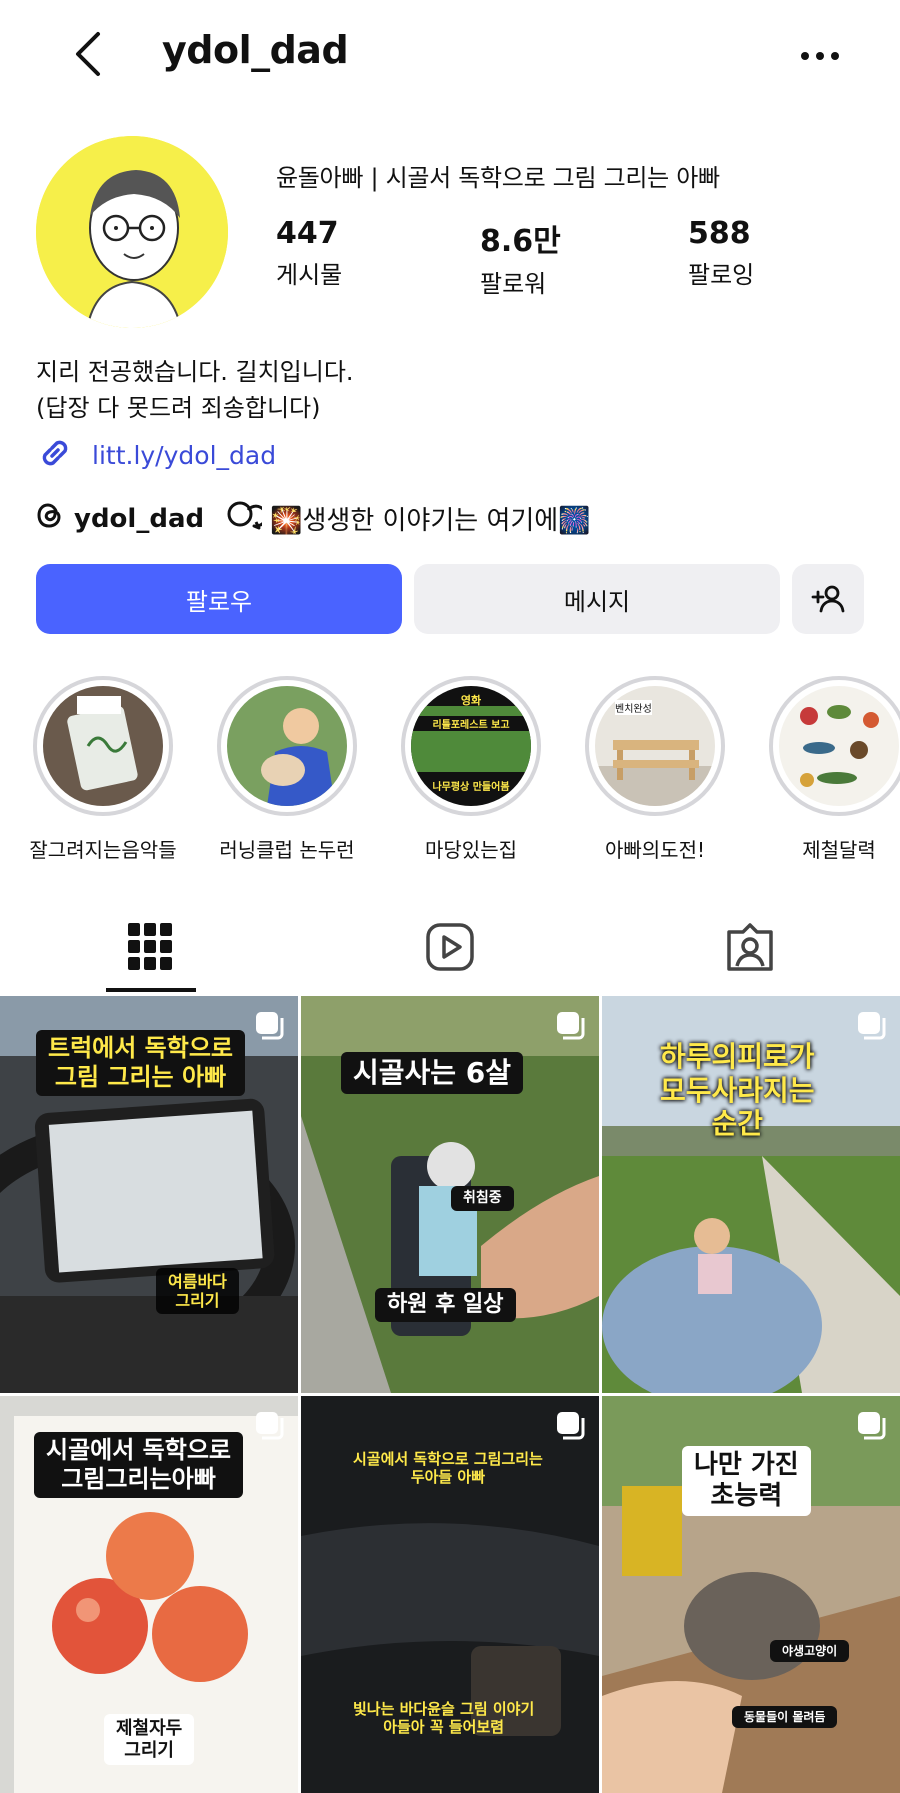 Image resolution: width=900 pixels, height=1793 pixels. I want to click on top-bar: ydol_dad, so click(450, 55).